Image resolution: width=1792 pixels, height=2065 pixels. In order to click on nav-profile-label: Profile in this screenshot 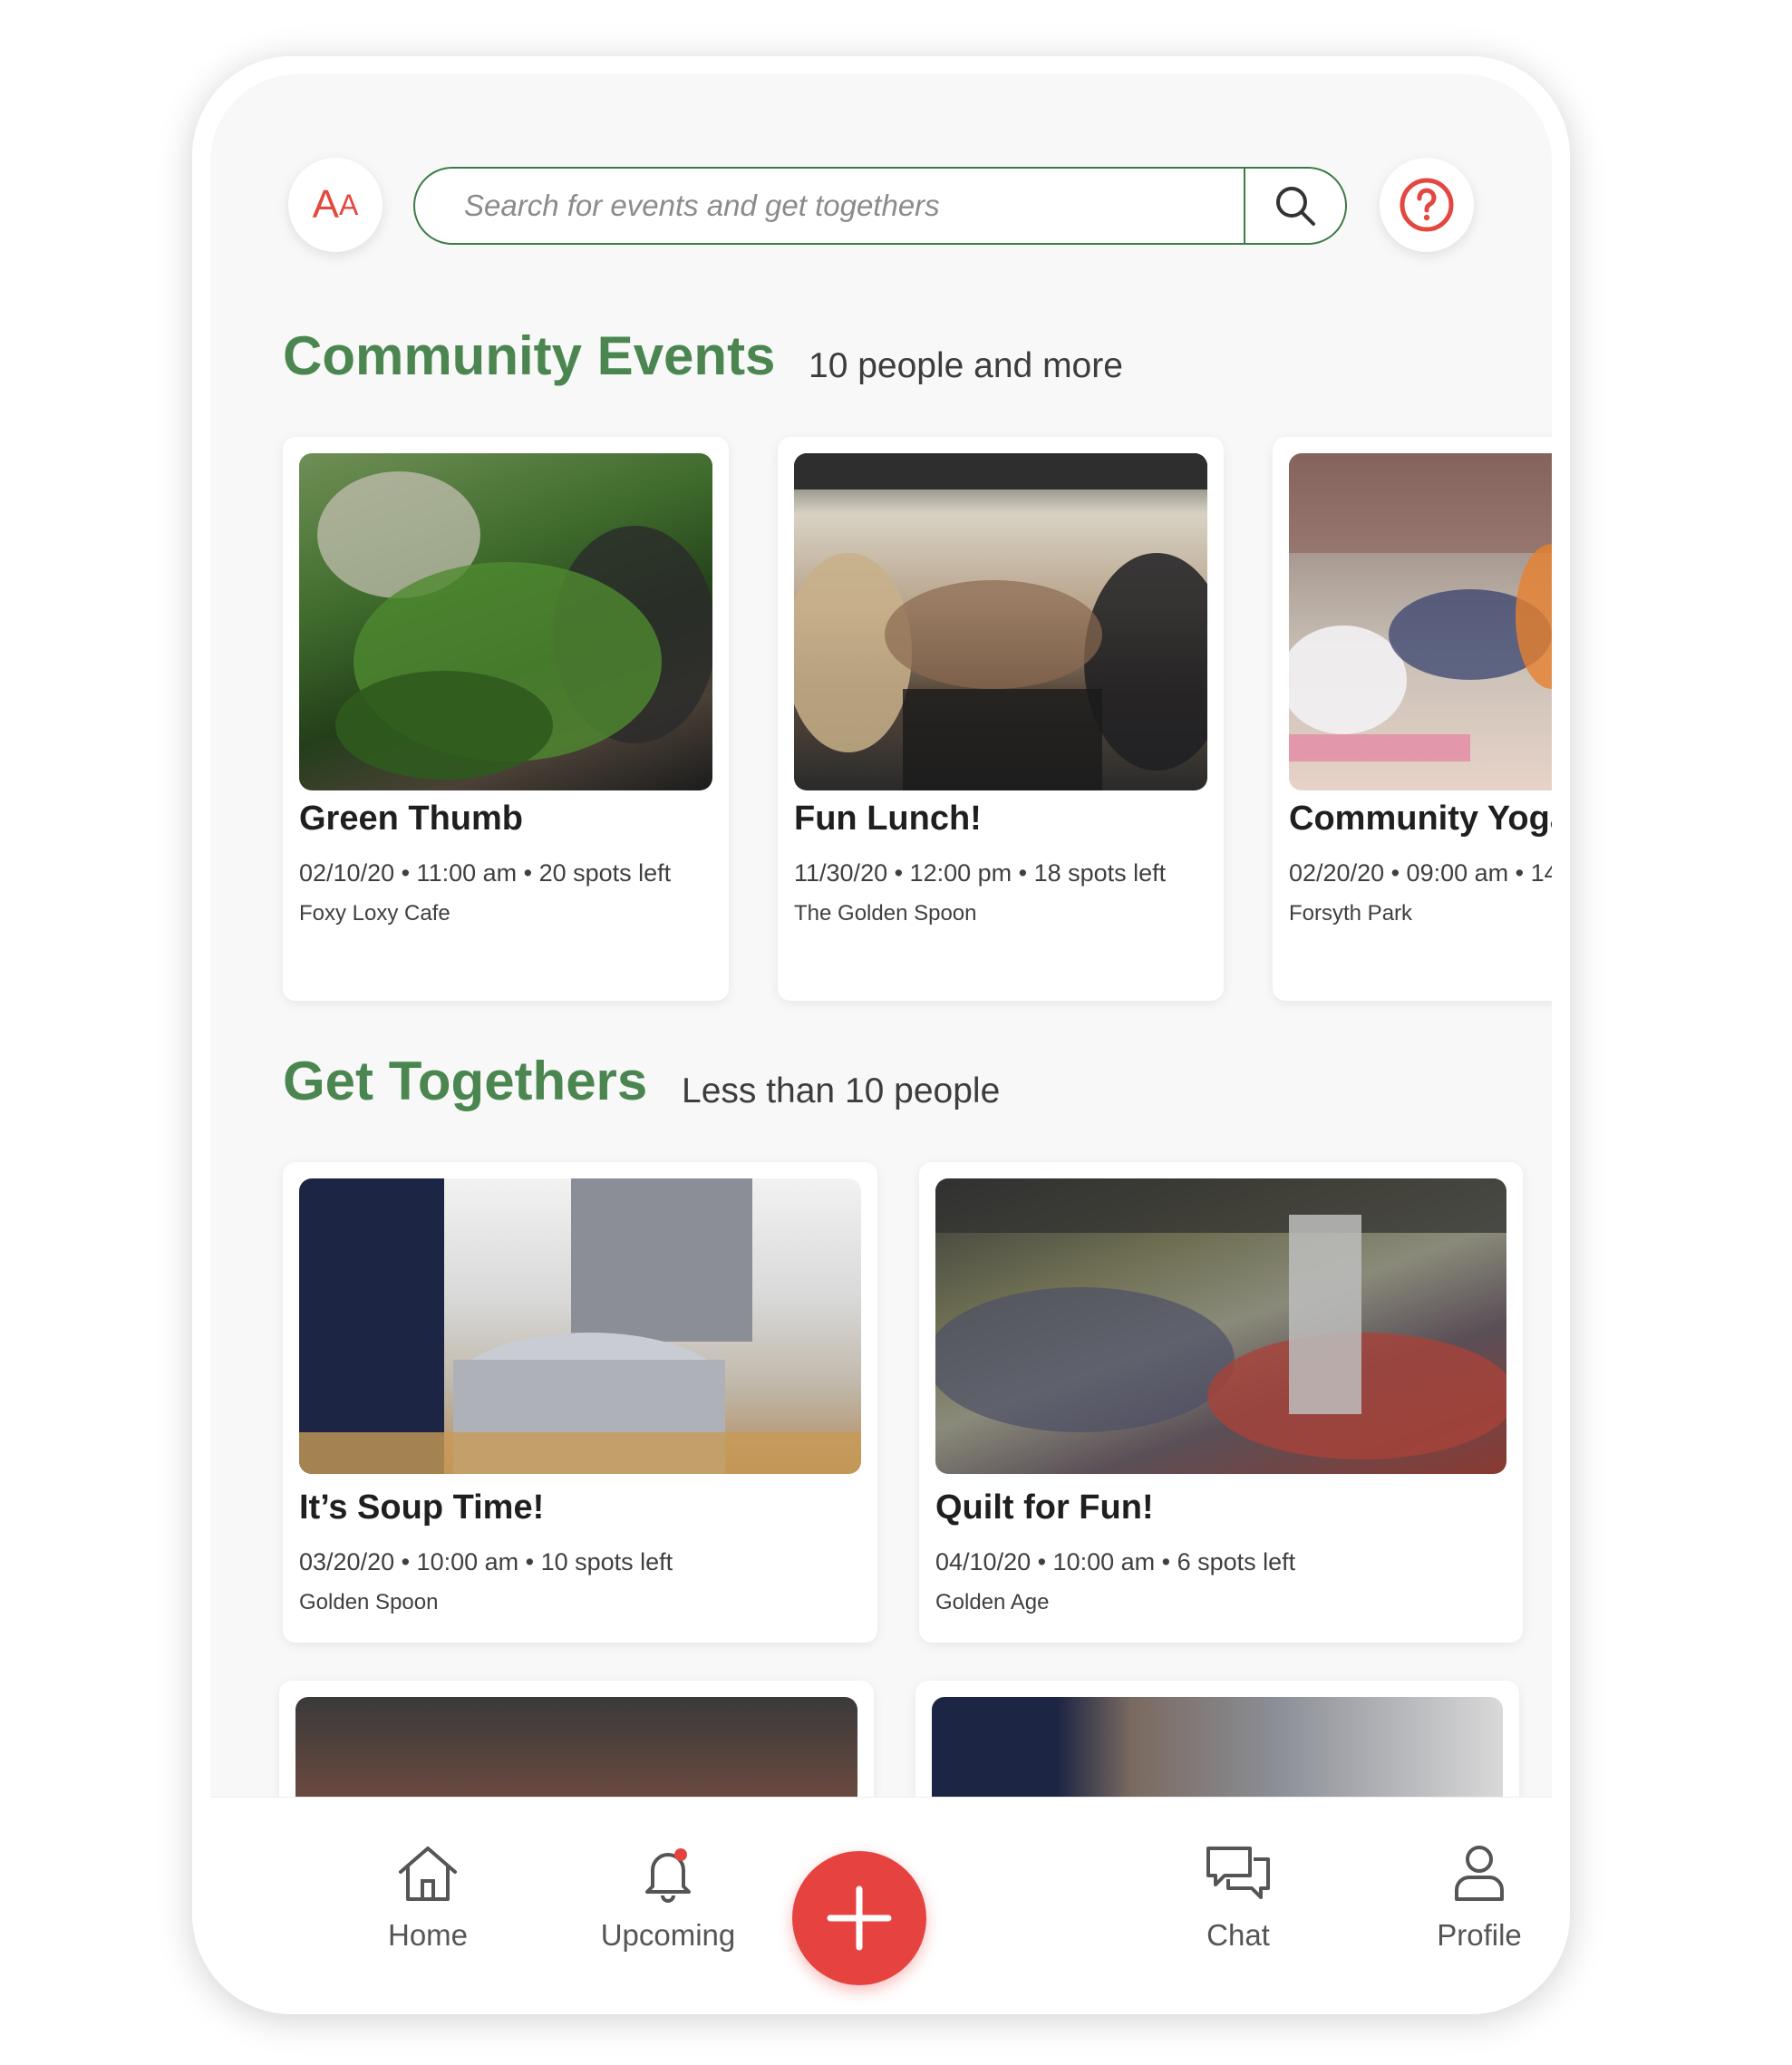, I will do `click(1480, 1935)`.